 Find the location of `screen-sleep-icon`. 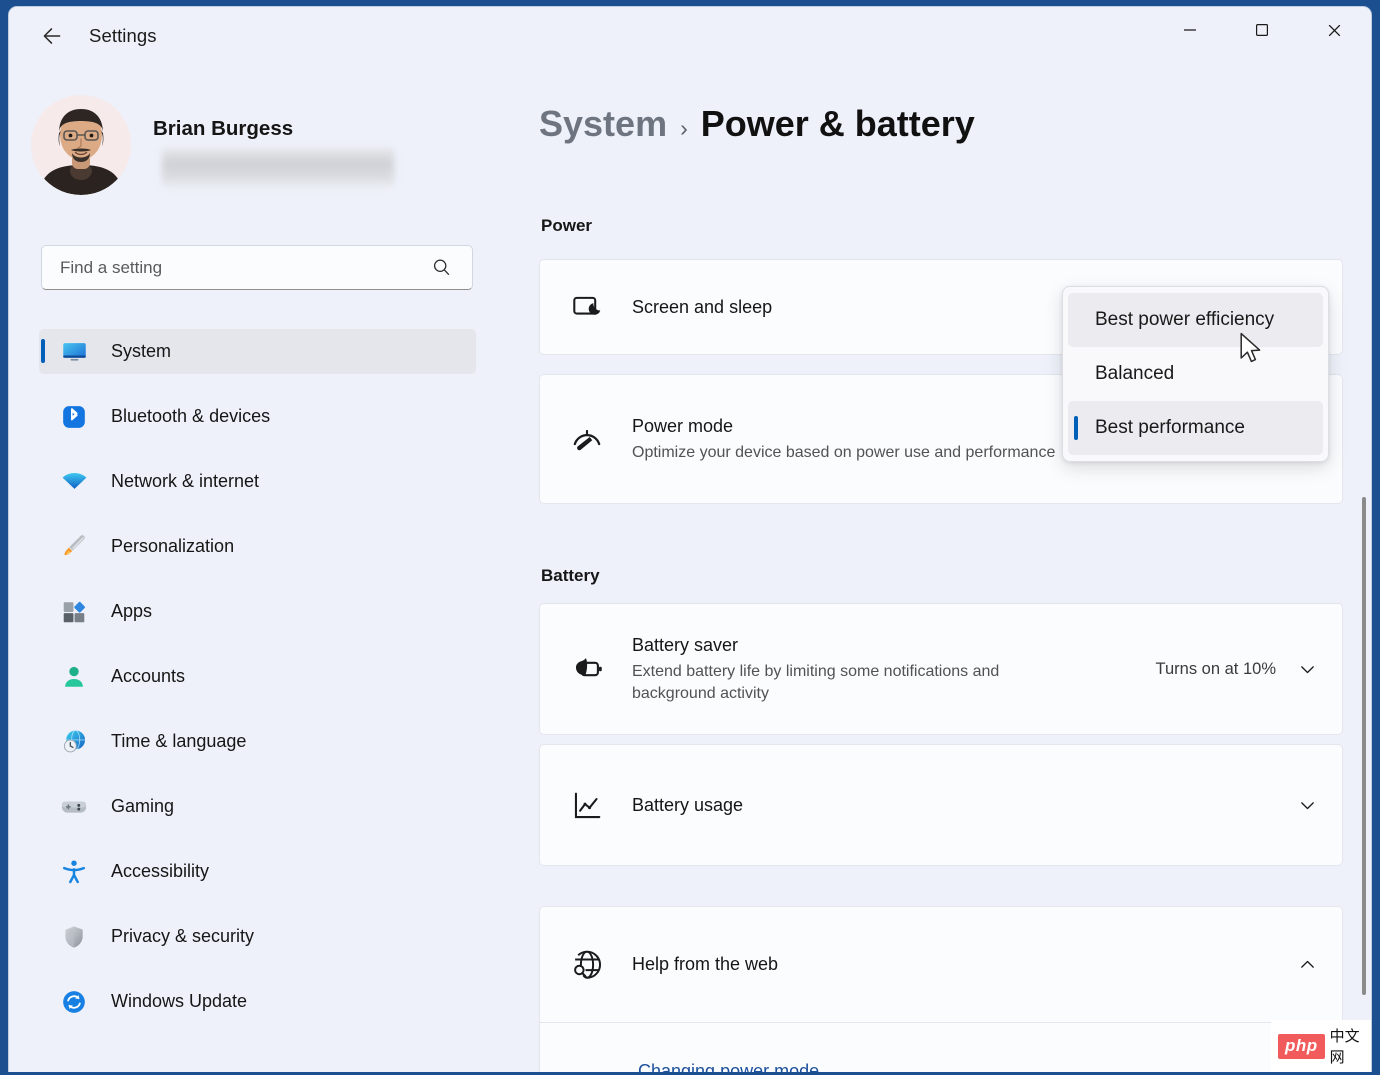

screen-sleep-icon is located at coordinates (587, 307).